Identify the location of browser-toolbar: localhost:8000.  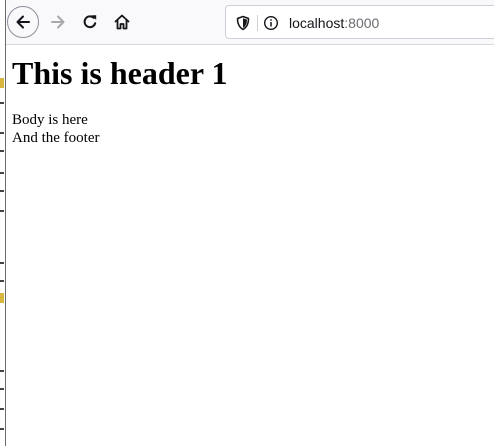
(250, 22).